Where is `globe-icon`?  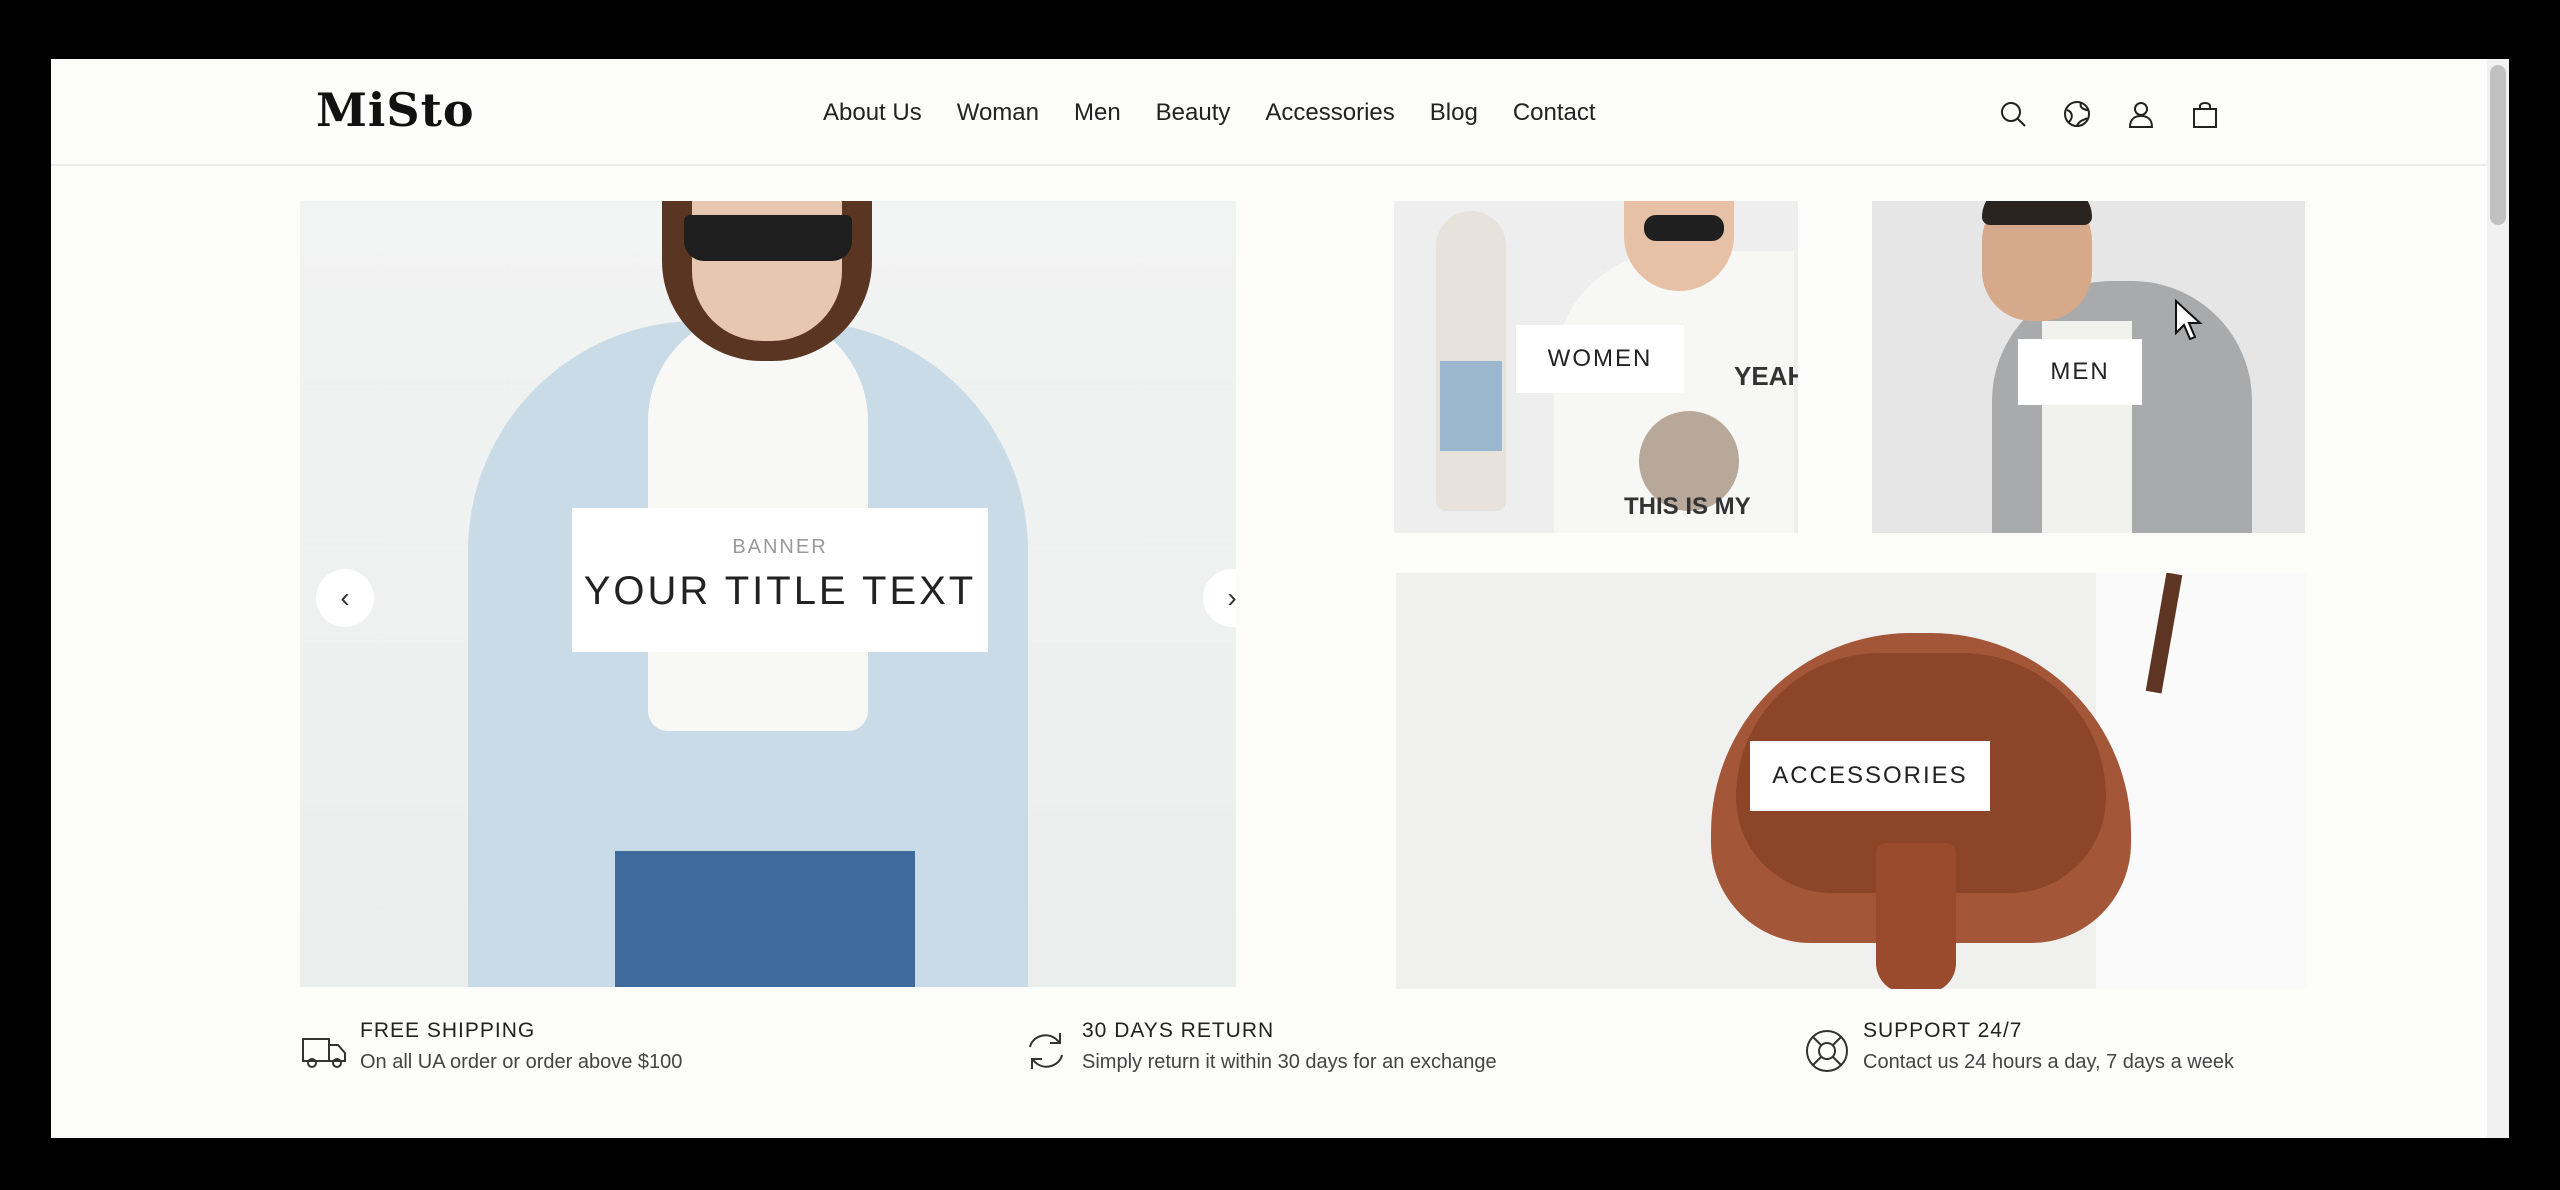 globe-icon is located at coordinates (2077, 114).